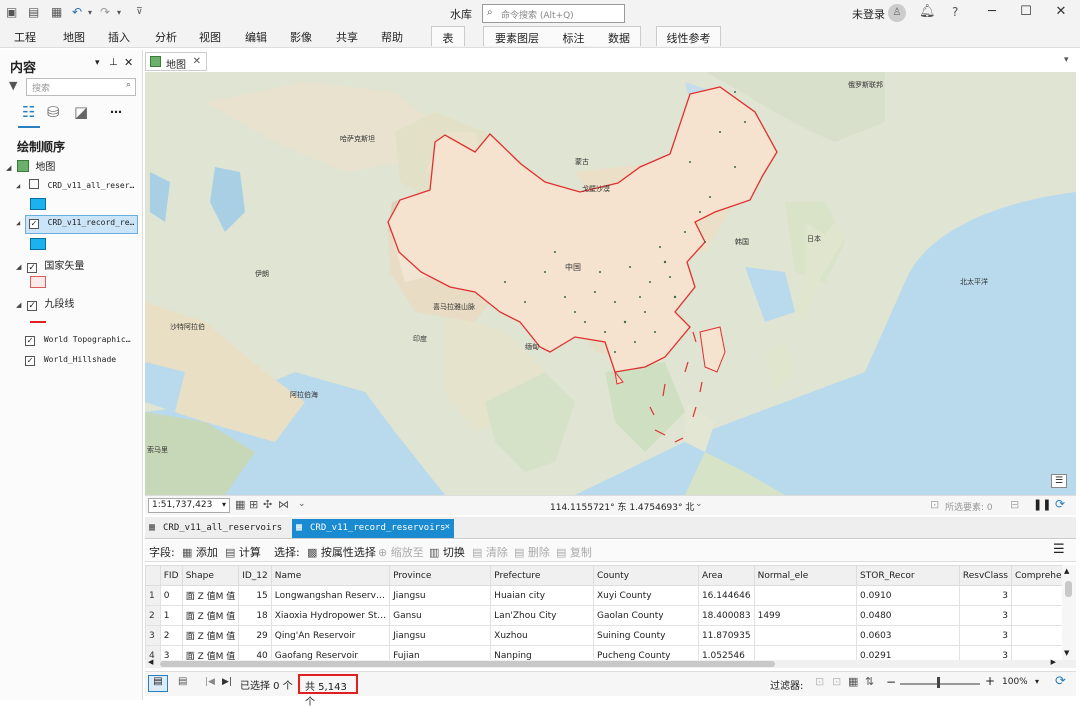 Image resolution: width=1080 pixels, height=708 pixels. I want to click on table-cell: 29, so click(255, 635).